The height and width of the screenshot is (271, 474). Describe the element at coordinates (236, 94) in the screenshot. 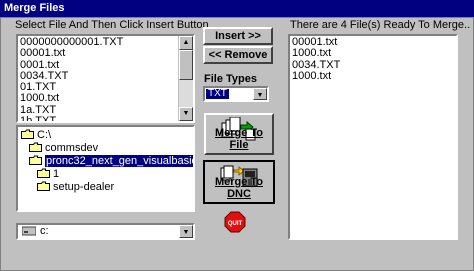

I see `file-types-select: TXT ▼` at that location.